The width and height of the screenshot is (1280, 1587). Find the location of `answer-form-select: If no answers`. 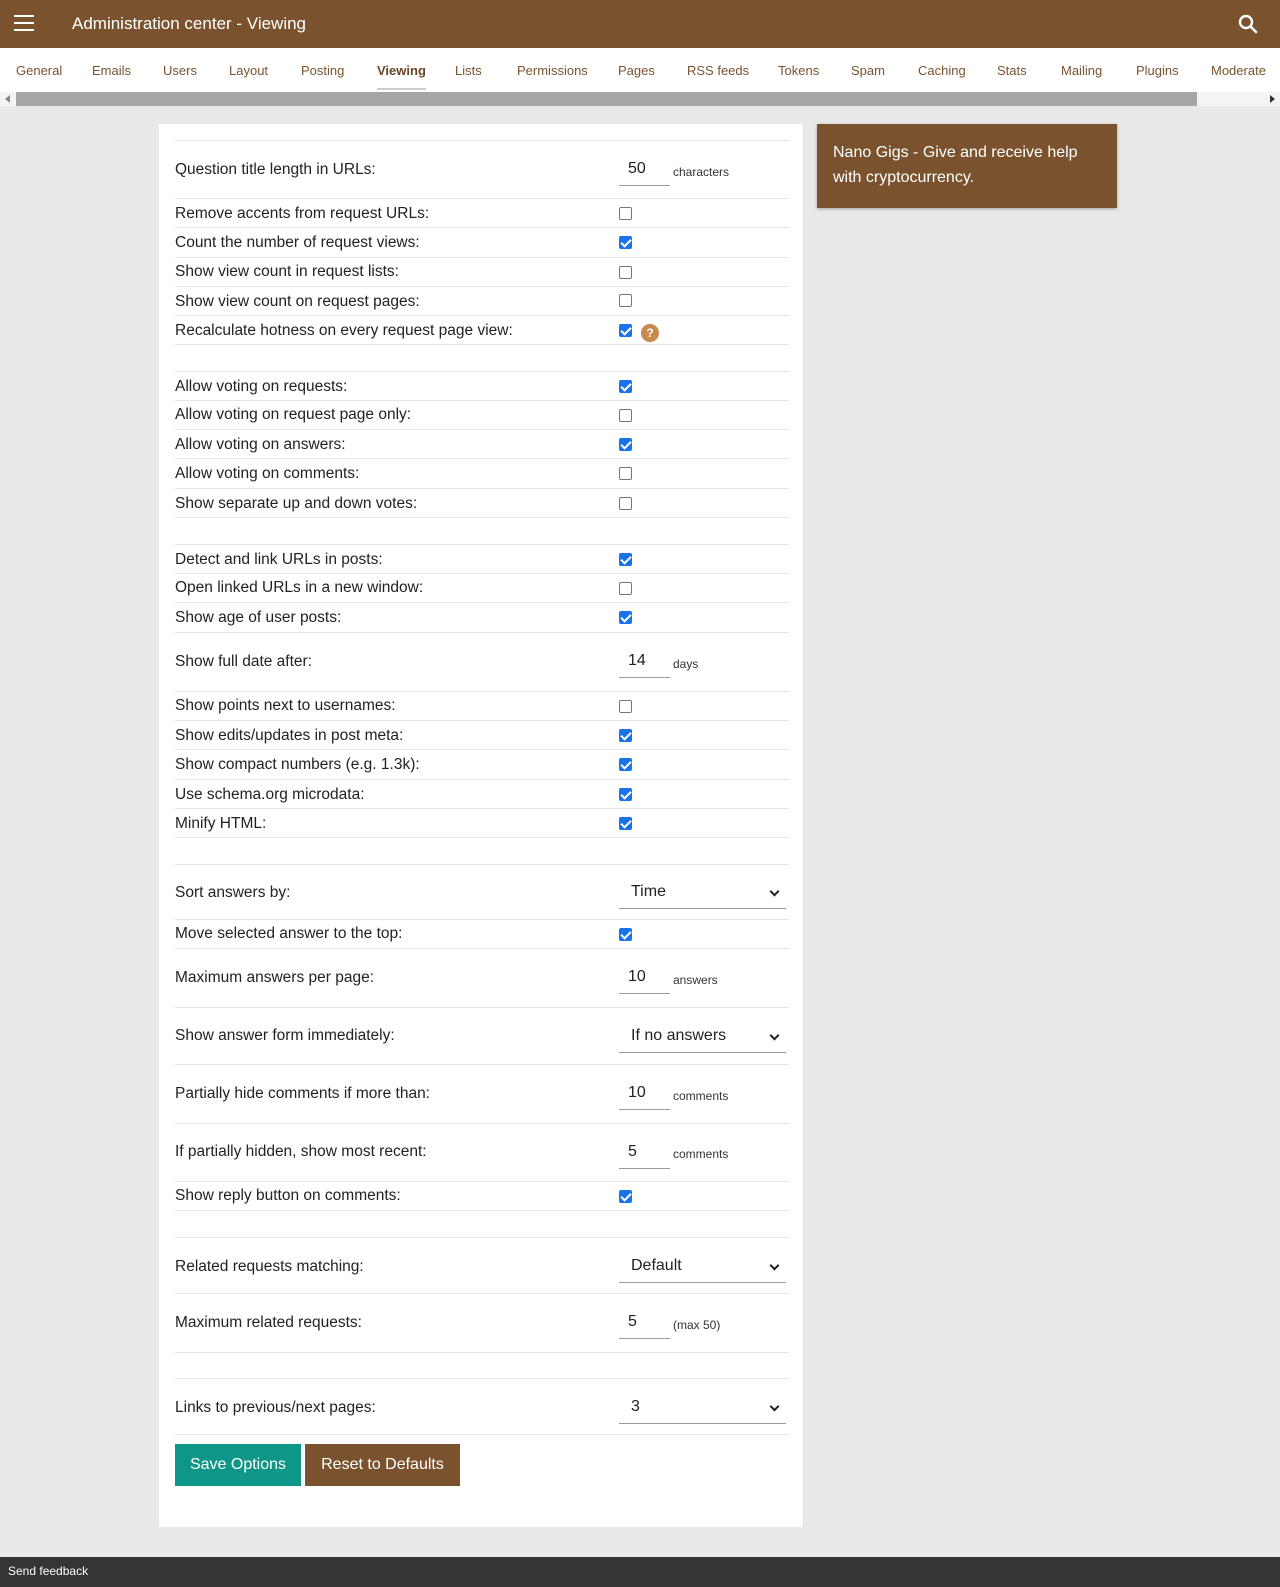

answer-form-select: If no answers is located at coordinates (702, 1037).